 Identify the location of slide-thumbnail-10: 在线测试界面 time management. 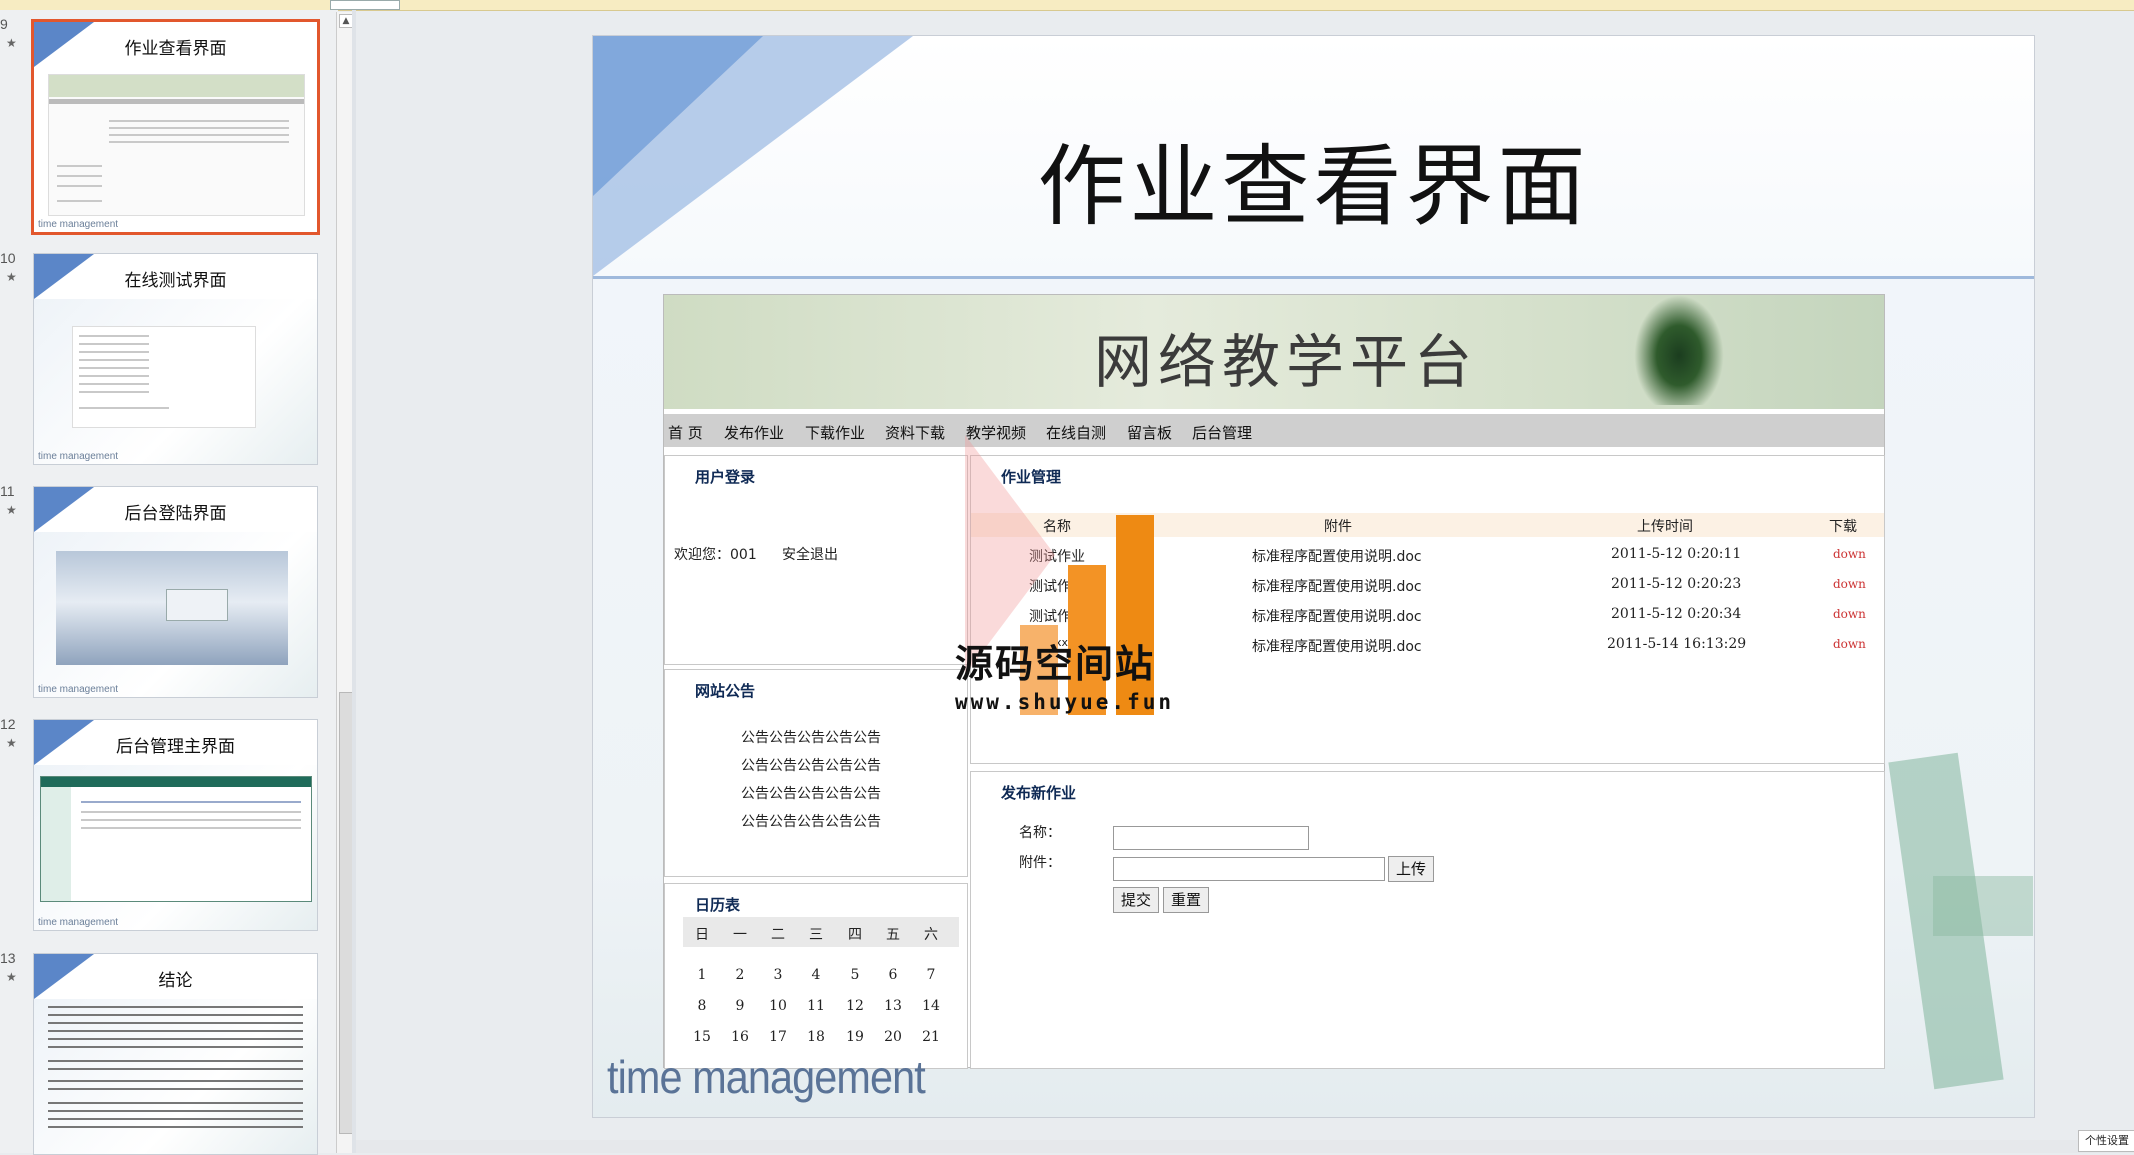
(175, 359).